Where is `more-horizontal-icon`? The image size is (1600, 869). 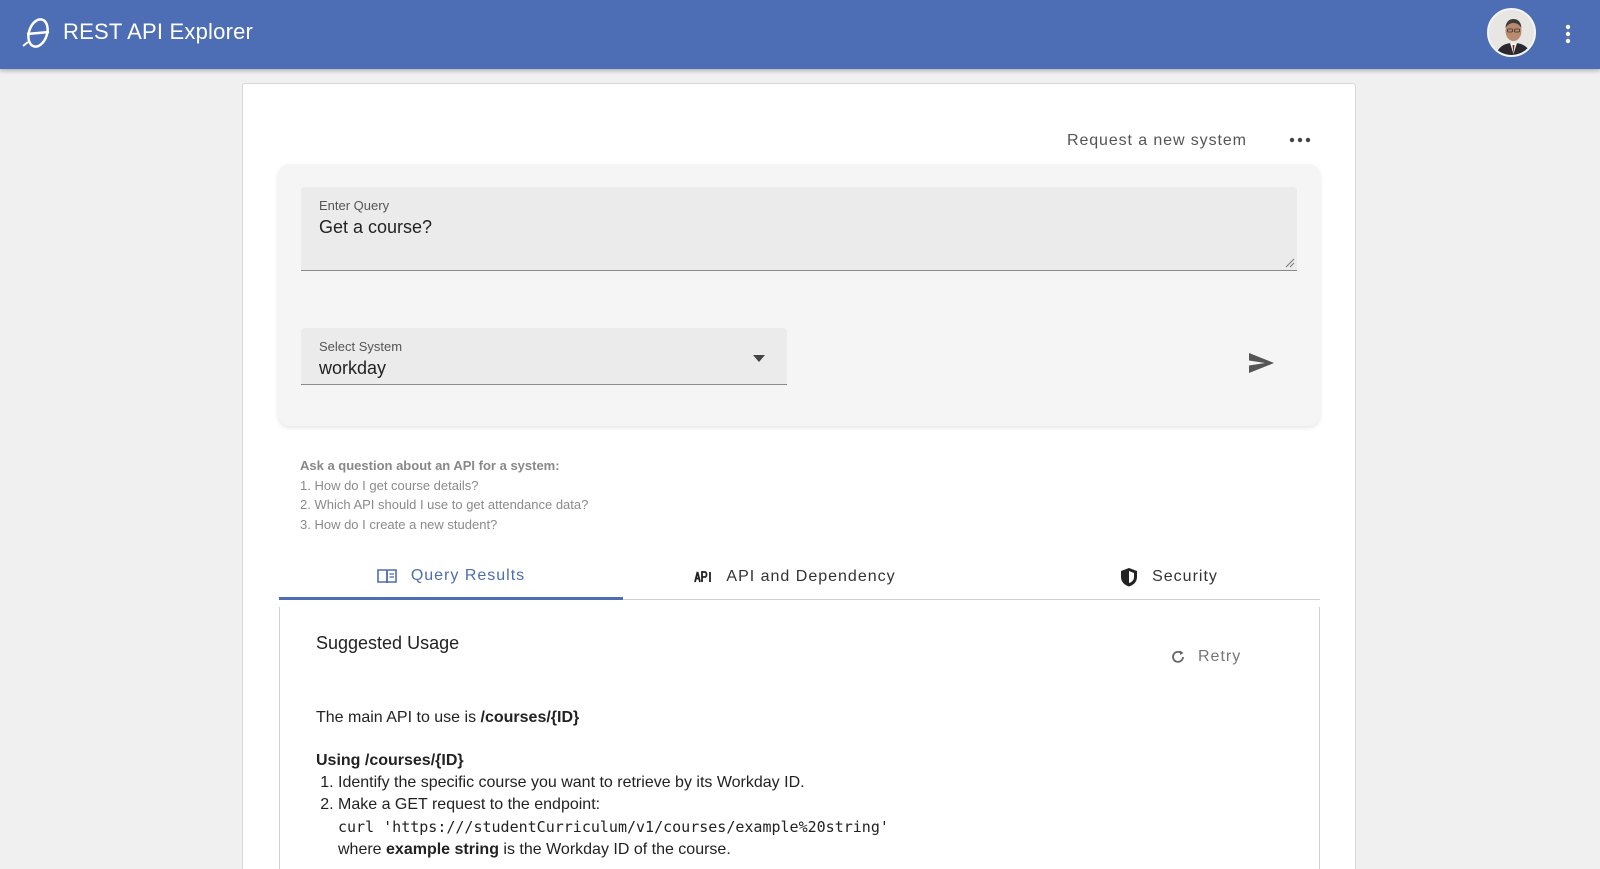
more-horizontal-icon is located at coordinates (1300, 140).